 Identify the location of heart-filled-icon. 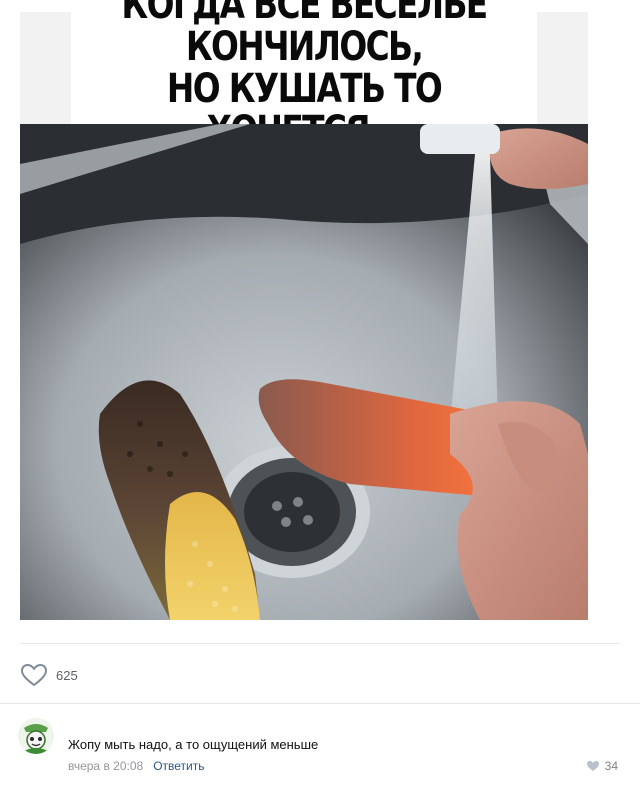
(592, 766).